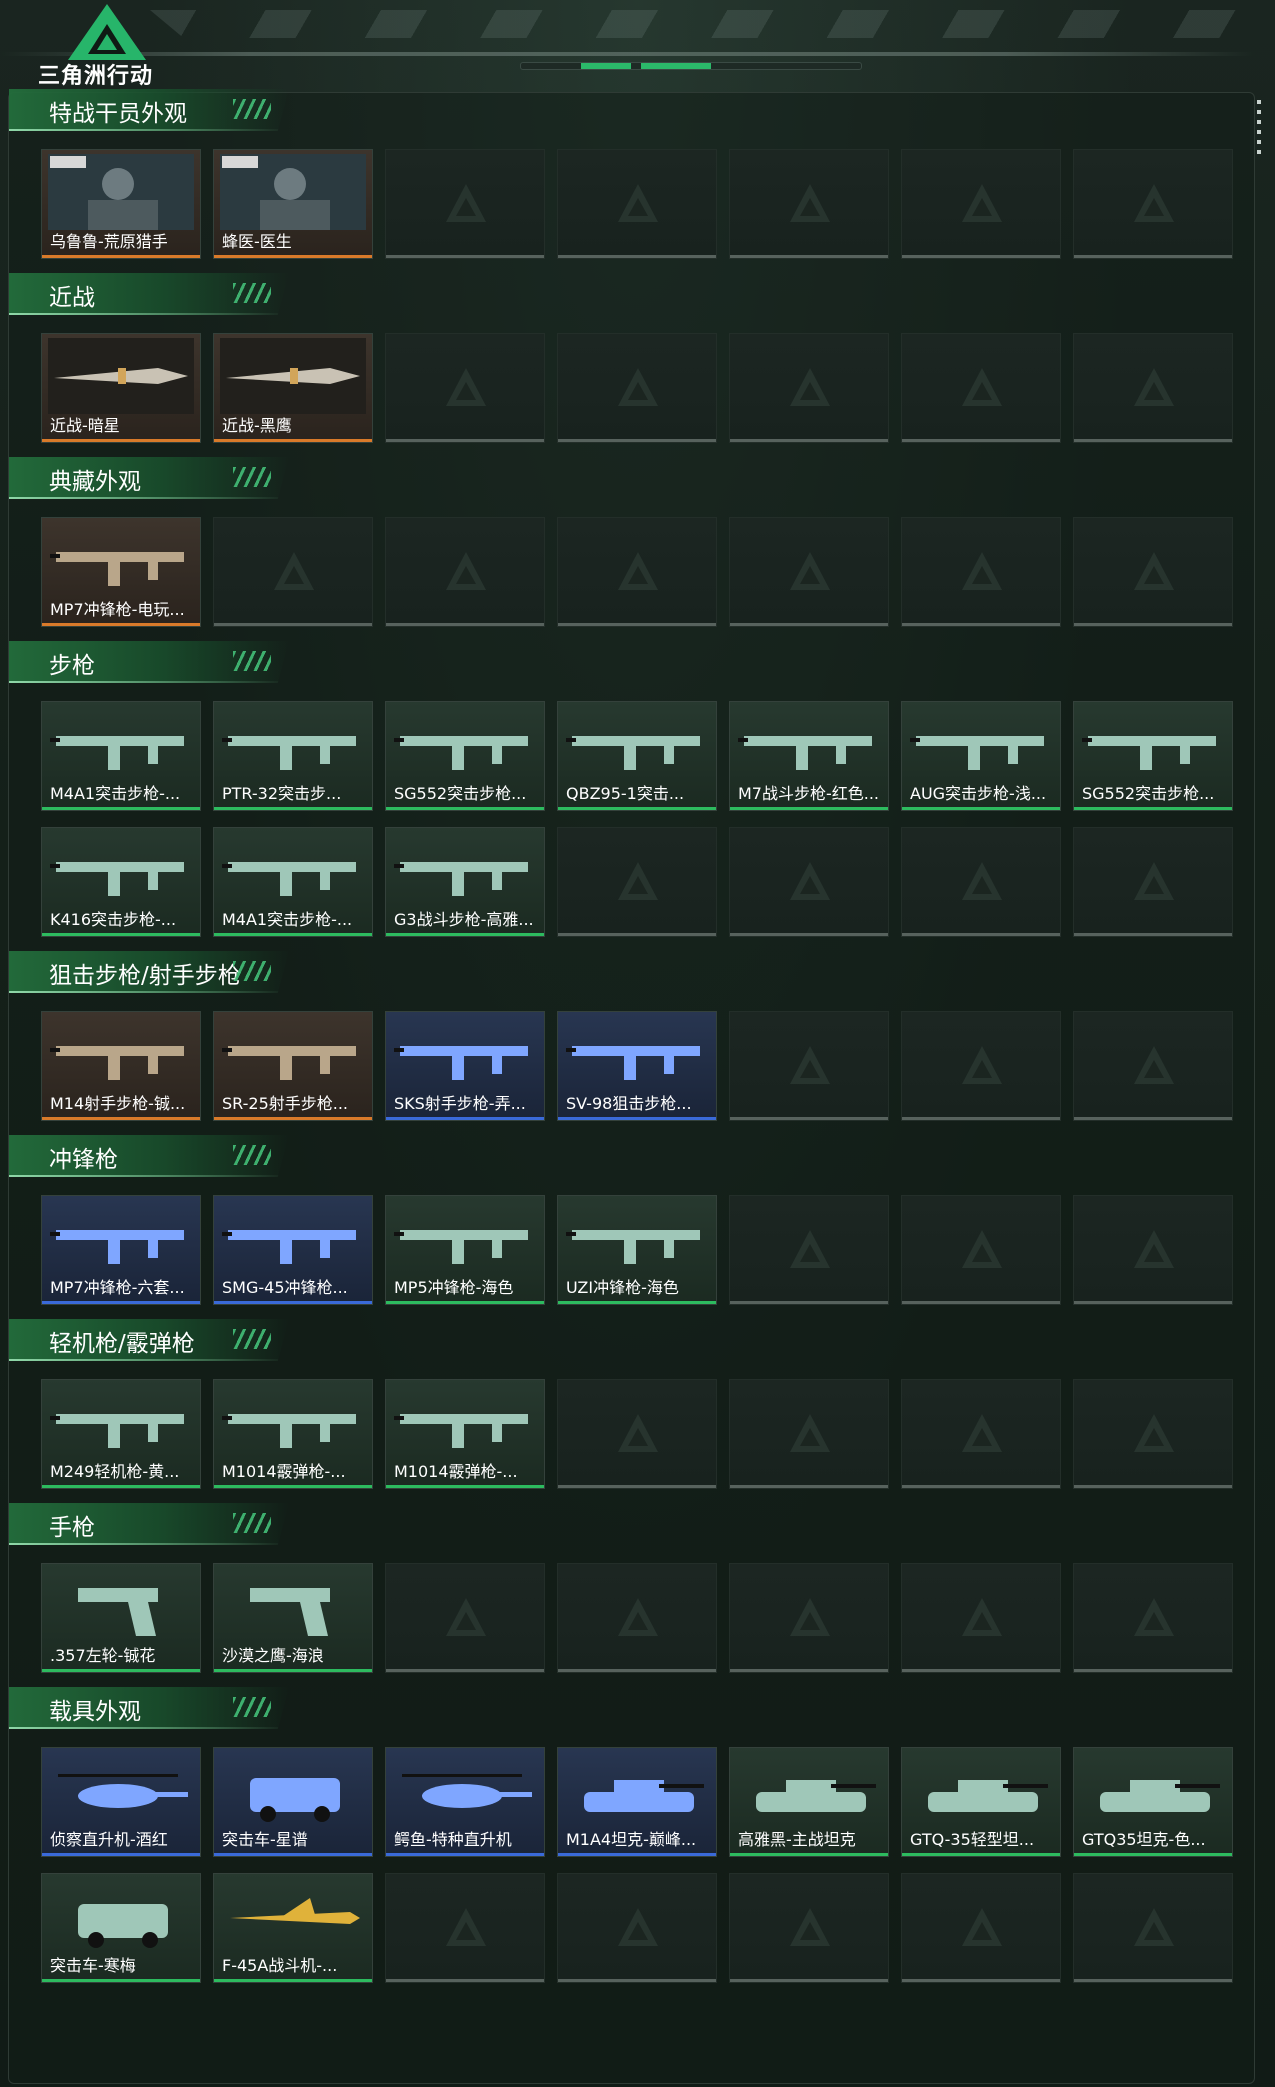 Image resolution: width=1275 pixels, height=2087 pixels. Describe the element at coordinates (95, 1712) in the screenshot. I see `section-title: 载具外观` at that location.